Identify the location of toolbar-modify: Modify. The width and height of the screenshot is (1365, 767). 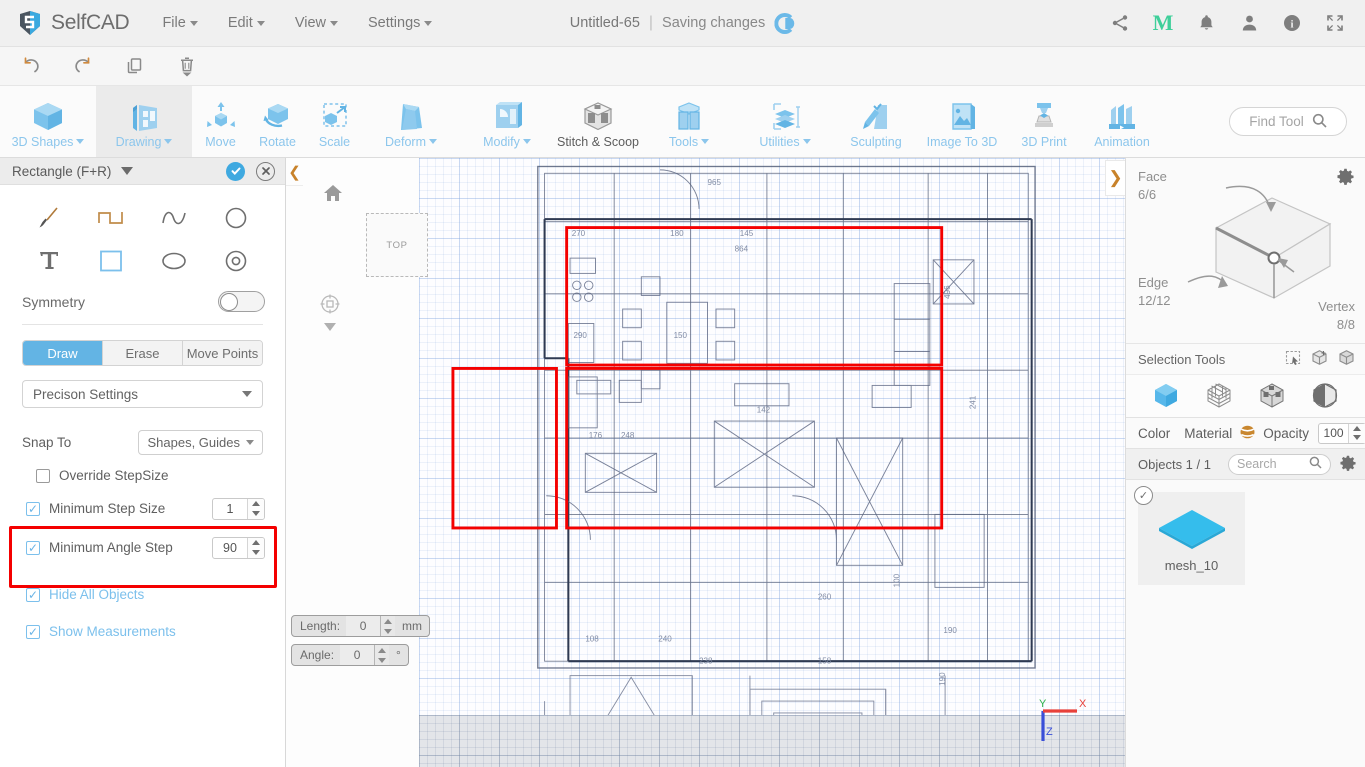
(507, 121).